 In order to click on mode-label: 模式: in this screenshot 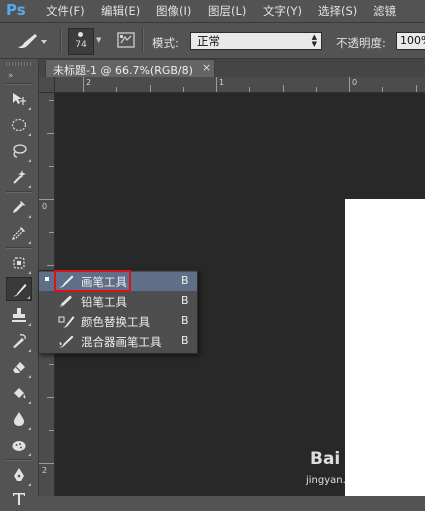, I will do `click(165, 43)`.